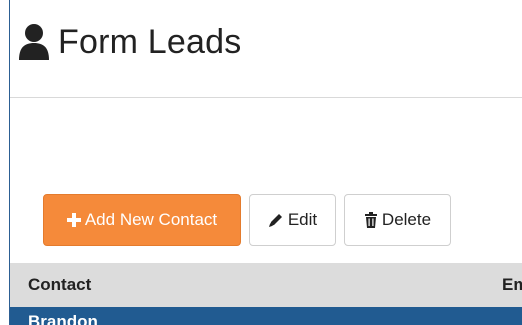 This screenshot has height=325, width=522. What do you see at coordinates (150, 42) in the screenshot?
I see `page-title: Form Leads` at bounding box center [150, 42].